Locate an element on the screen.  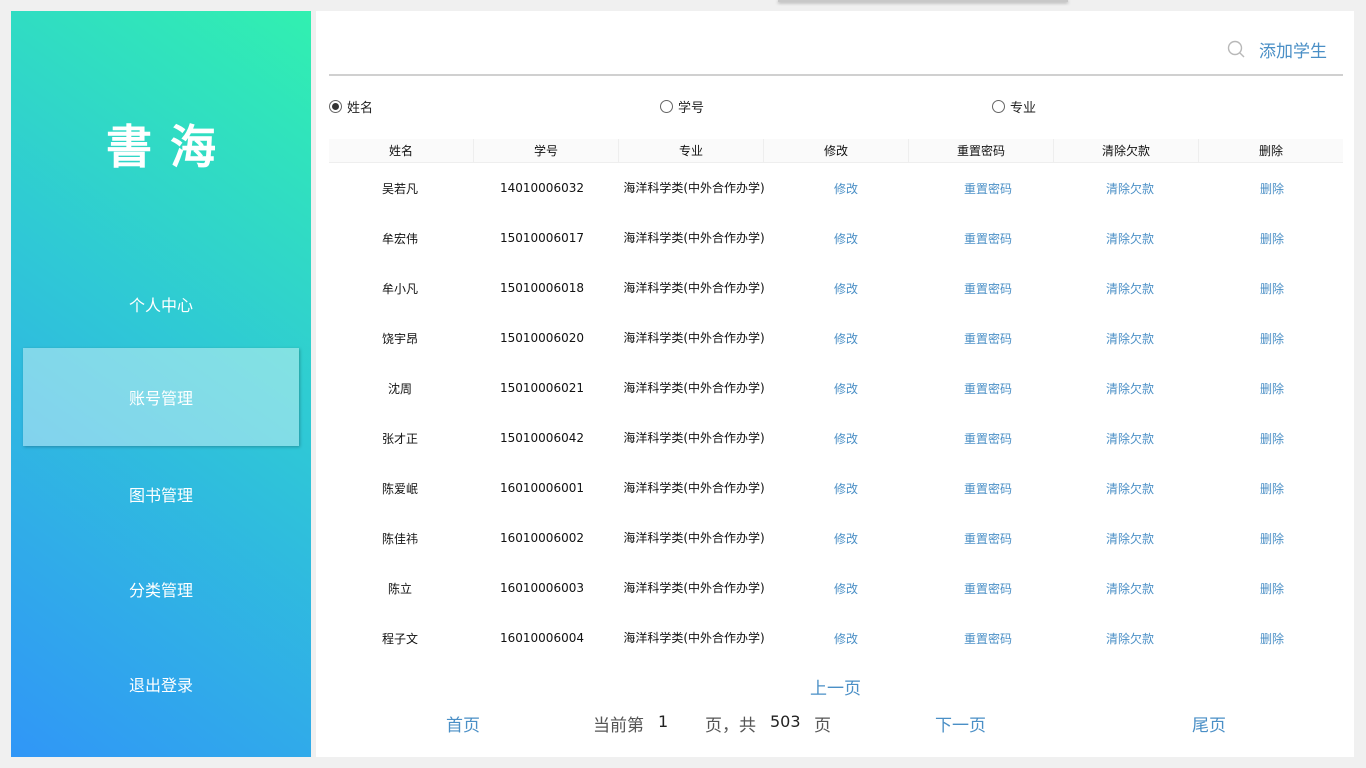
column-header-edit: 修改 is located at coordinates (836, 150).